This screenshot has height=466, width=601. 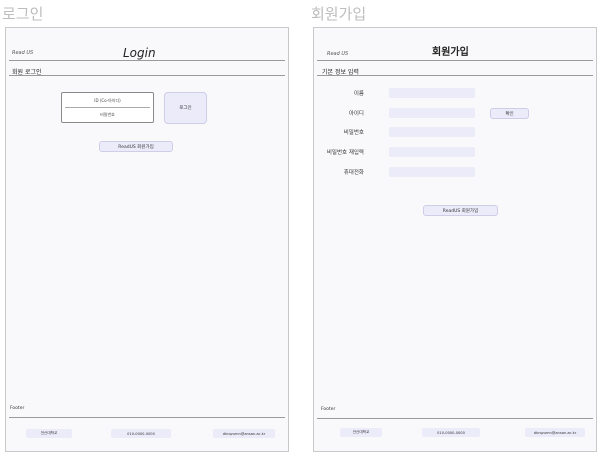 What do you see at coordinates (432, 113) in the screenshot?
I see `id-input` at bounding box center [432, 113].